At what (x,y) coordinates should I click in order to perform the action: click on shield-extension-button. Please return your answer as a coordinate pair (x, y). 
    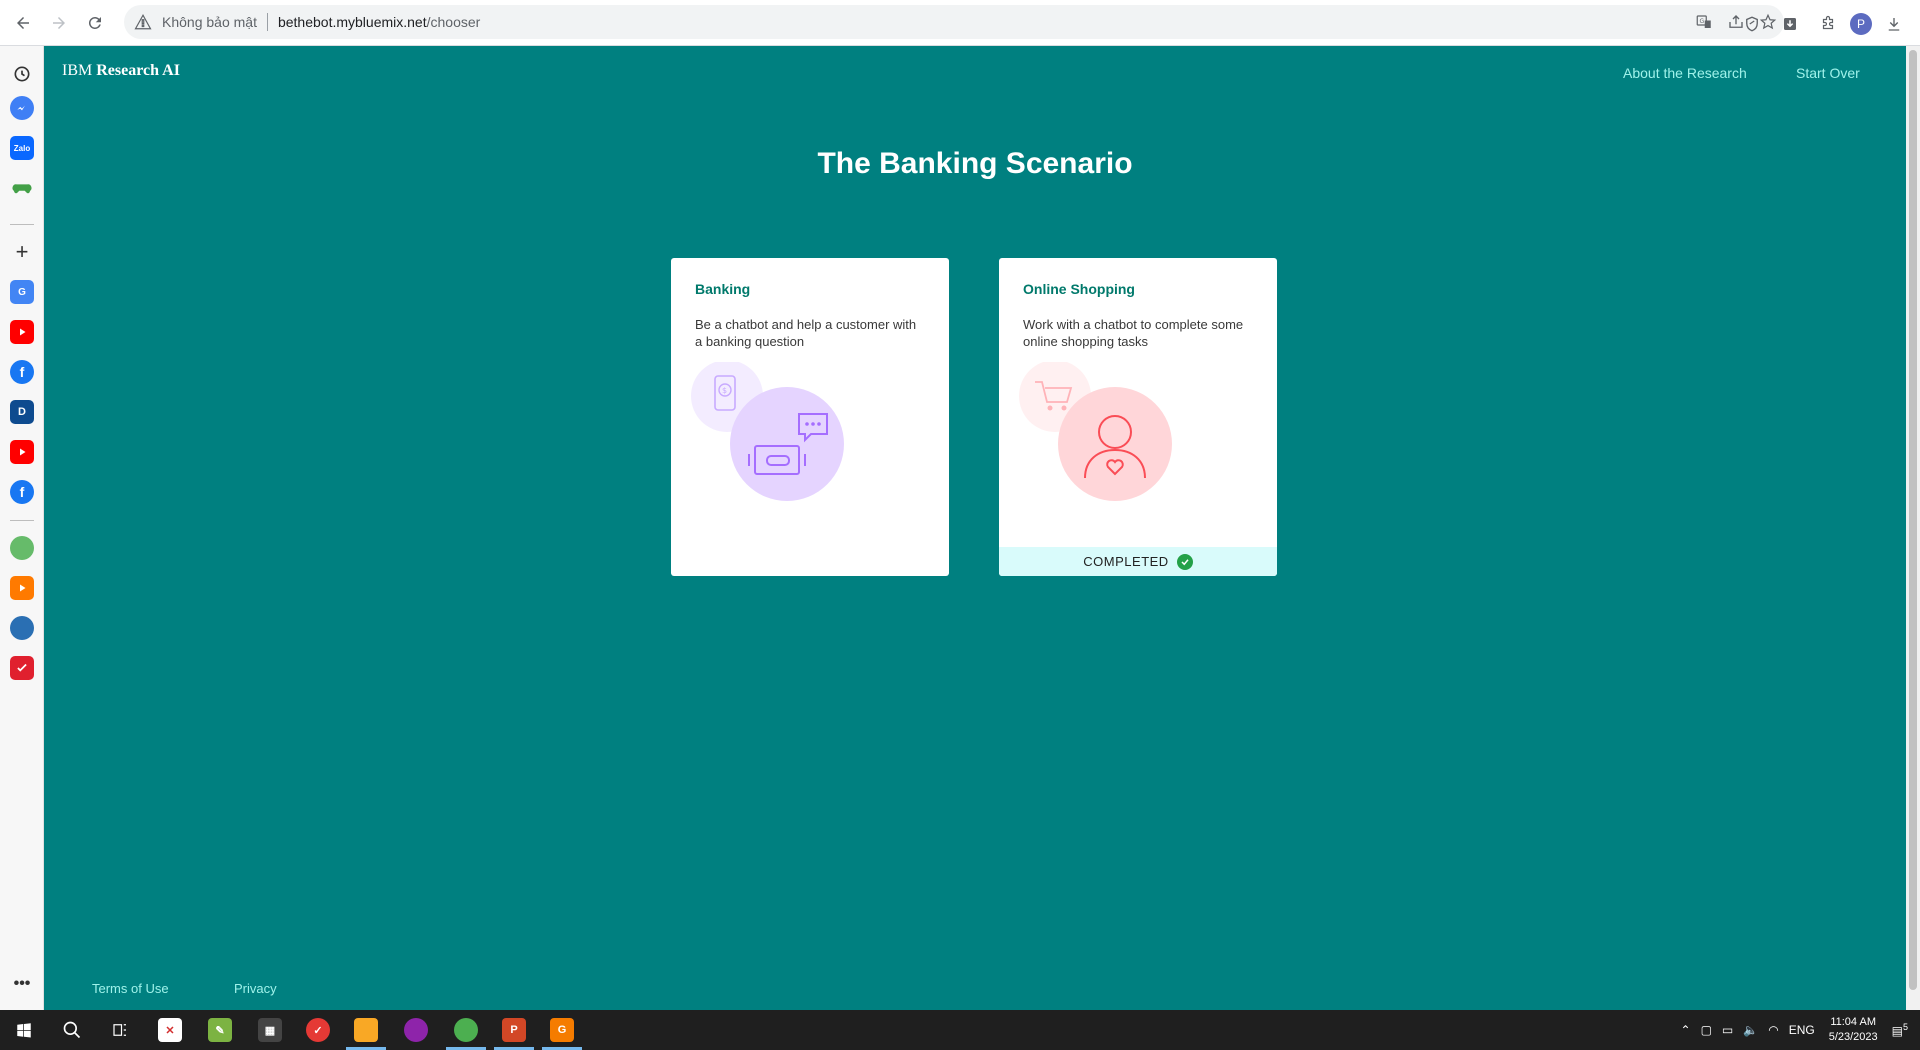
    Looking at the image, I should click on (1752, 24).